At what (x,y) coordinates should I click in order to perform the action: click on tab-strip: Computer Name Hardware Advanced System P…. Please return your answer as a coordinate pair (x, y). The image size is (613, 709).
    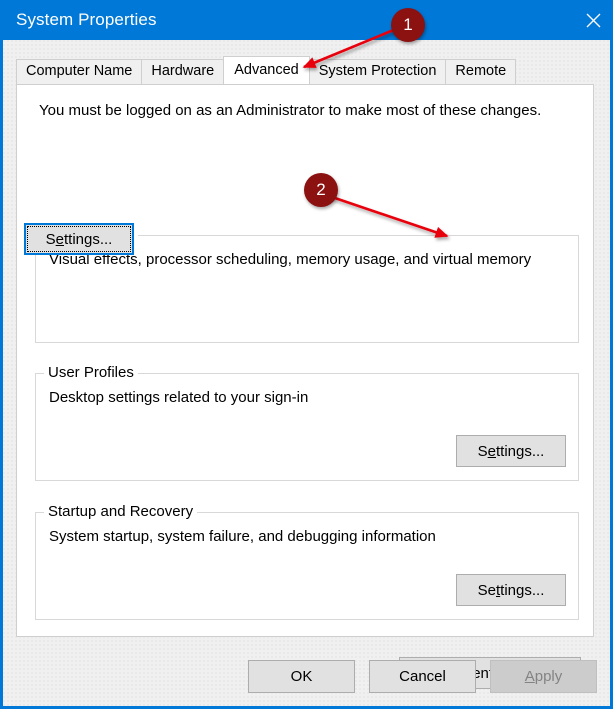
    Looking at the image, I should click on (266, 70).